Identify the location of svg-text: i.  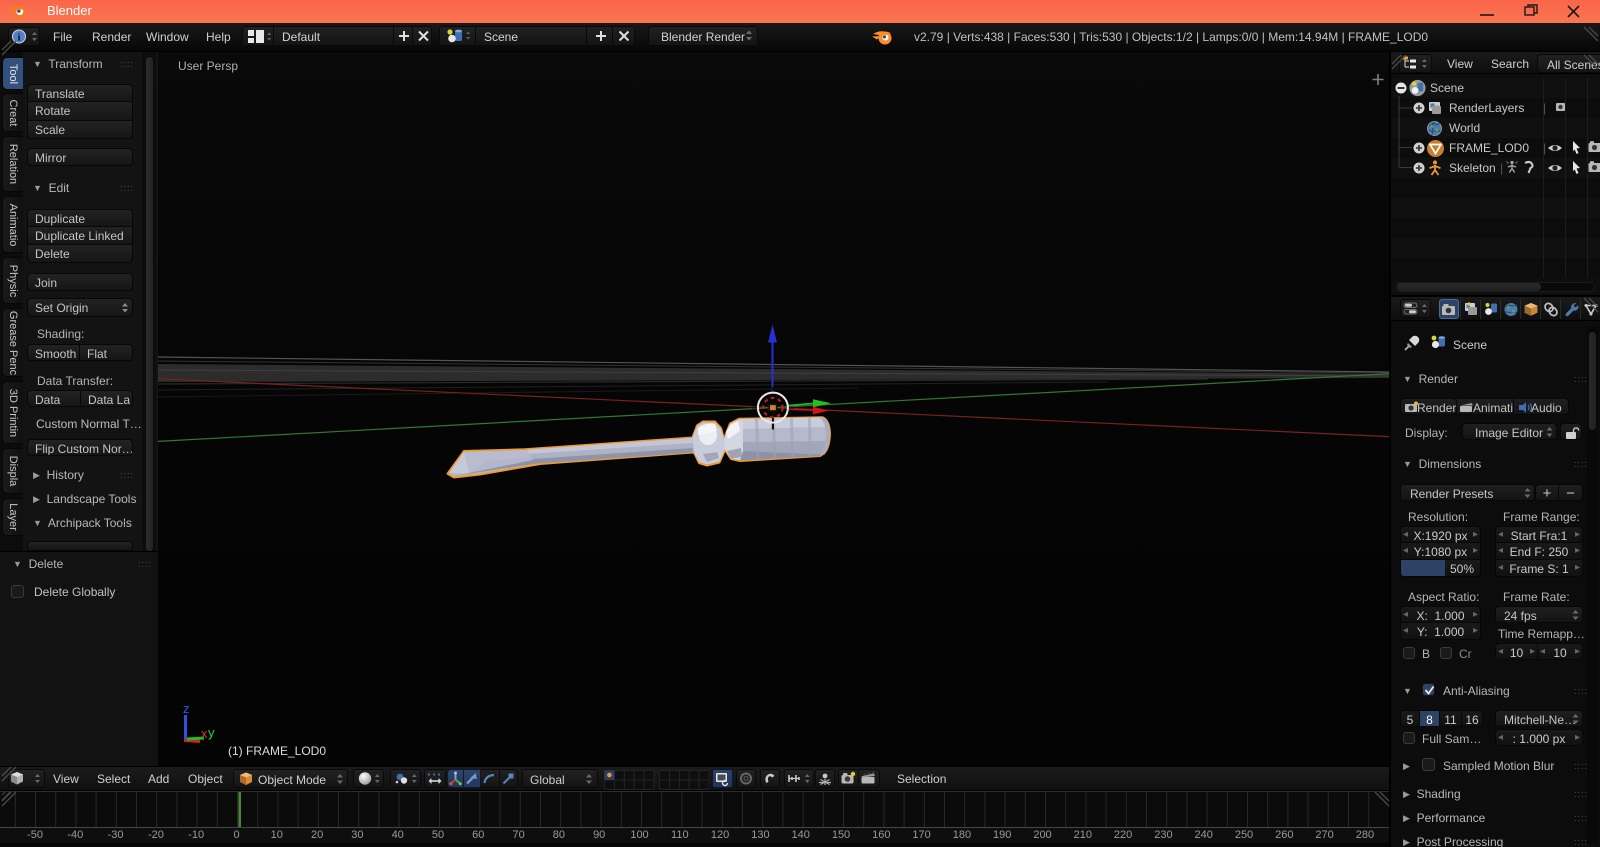
(18, 38).